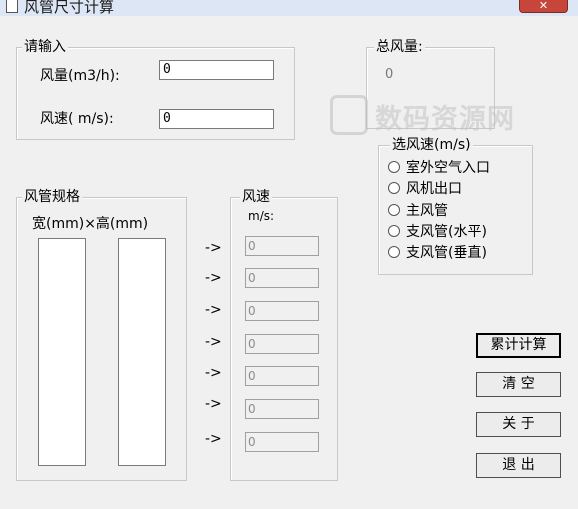 The height and width of the screenshot is (509, 578). I want to click on window-title: 风管尺寸计算, so click(69, 8).